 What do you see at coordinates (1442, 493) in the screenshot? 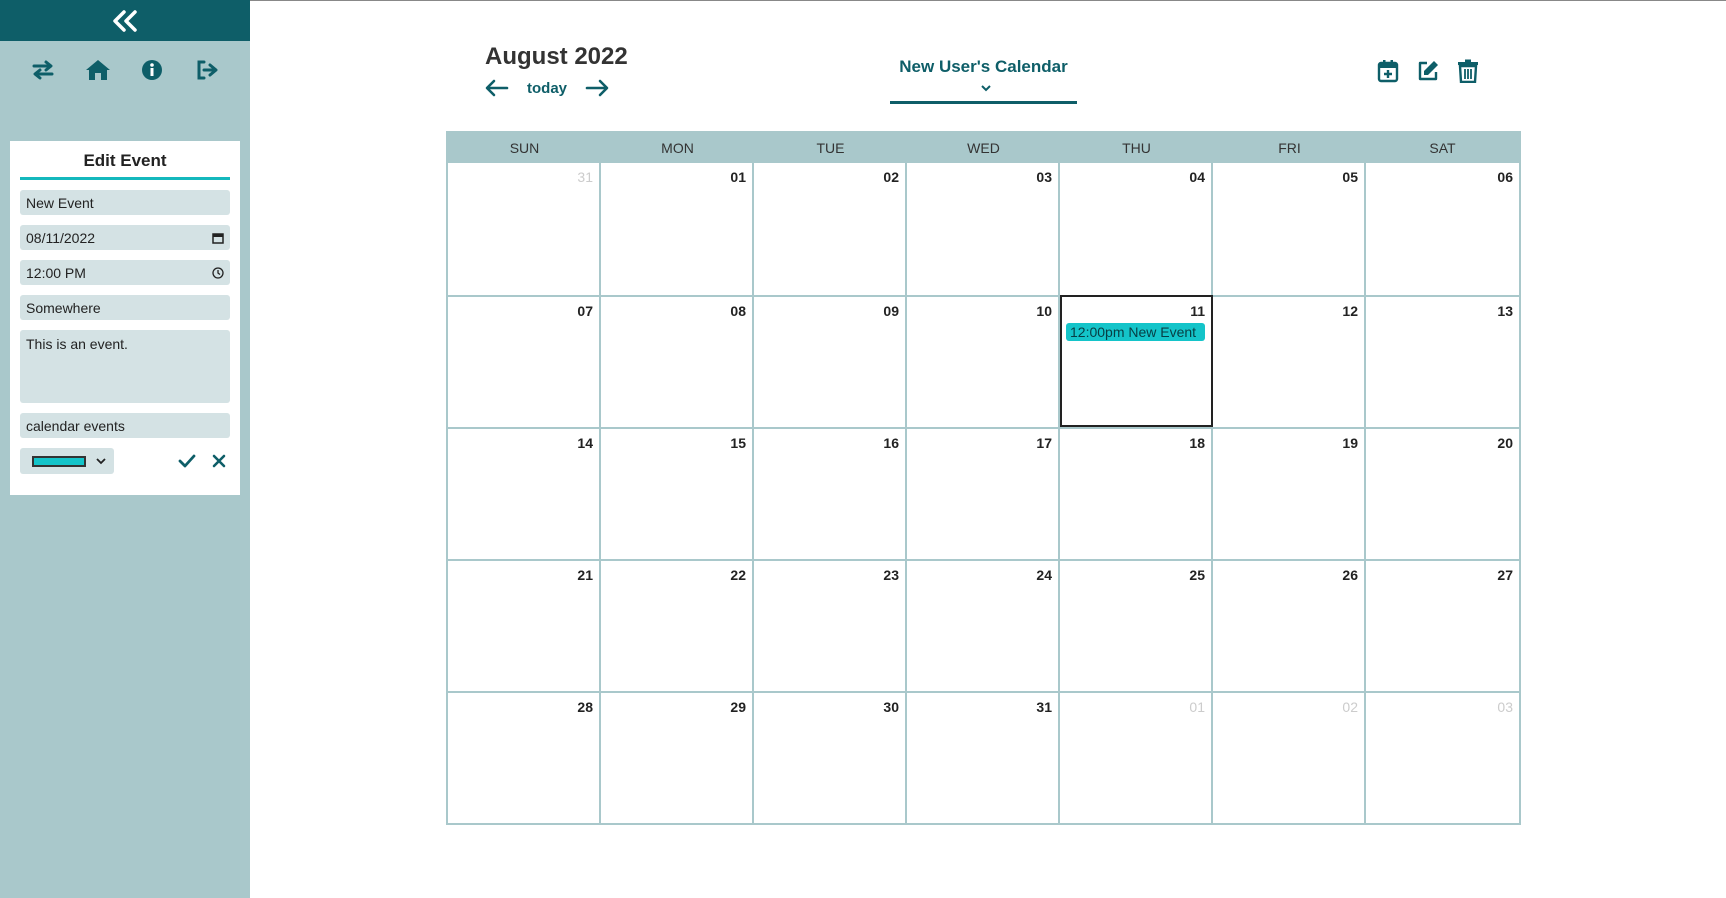
I see `day-cell: 20` at bounding box center [1442, 493].